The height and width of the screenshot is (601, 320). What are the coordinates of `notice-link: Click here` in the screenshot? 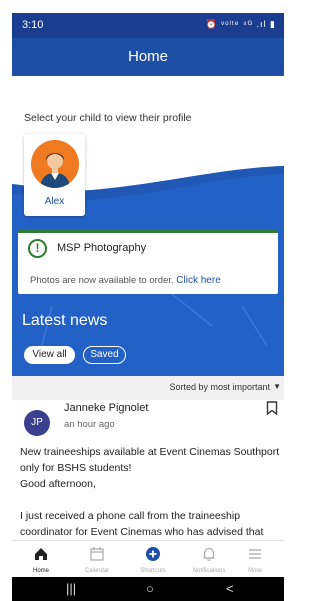 It's located at (198, 280).